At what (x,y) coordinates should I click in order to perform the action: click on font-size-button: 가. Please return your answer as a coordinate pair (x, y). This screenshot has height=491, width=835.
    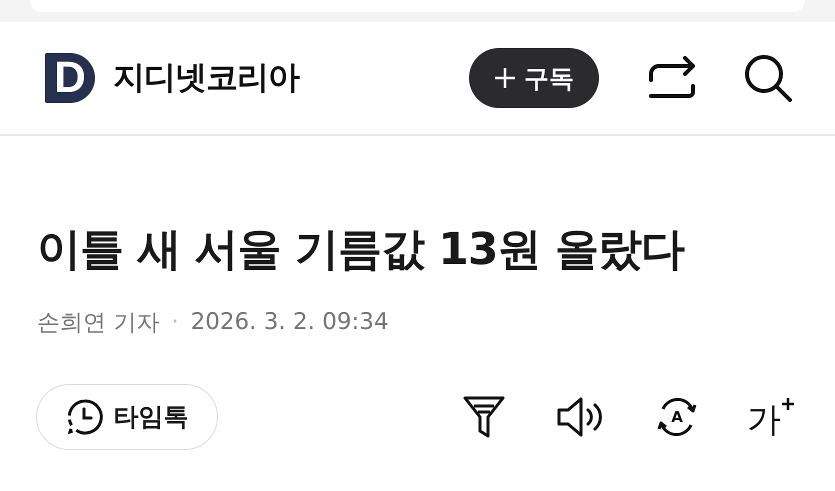
    Looking at the image, I should click on (771, 416).